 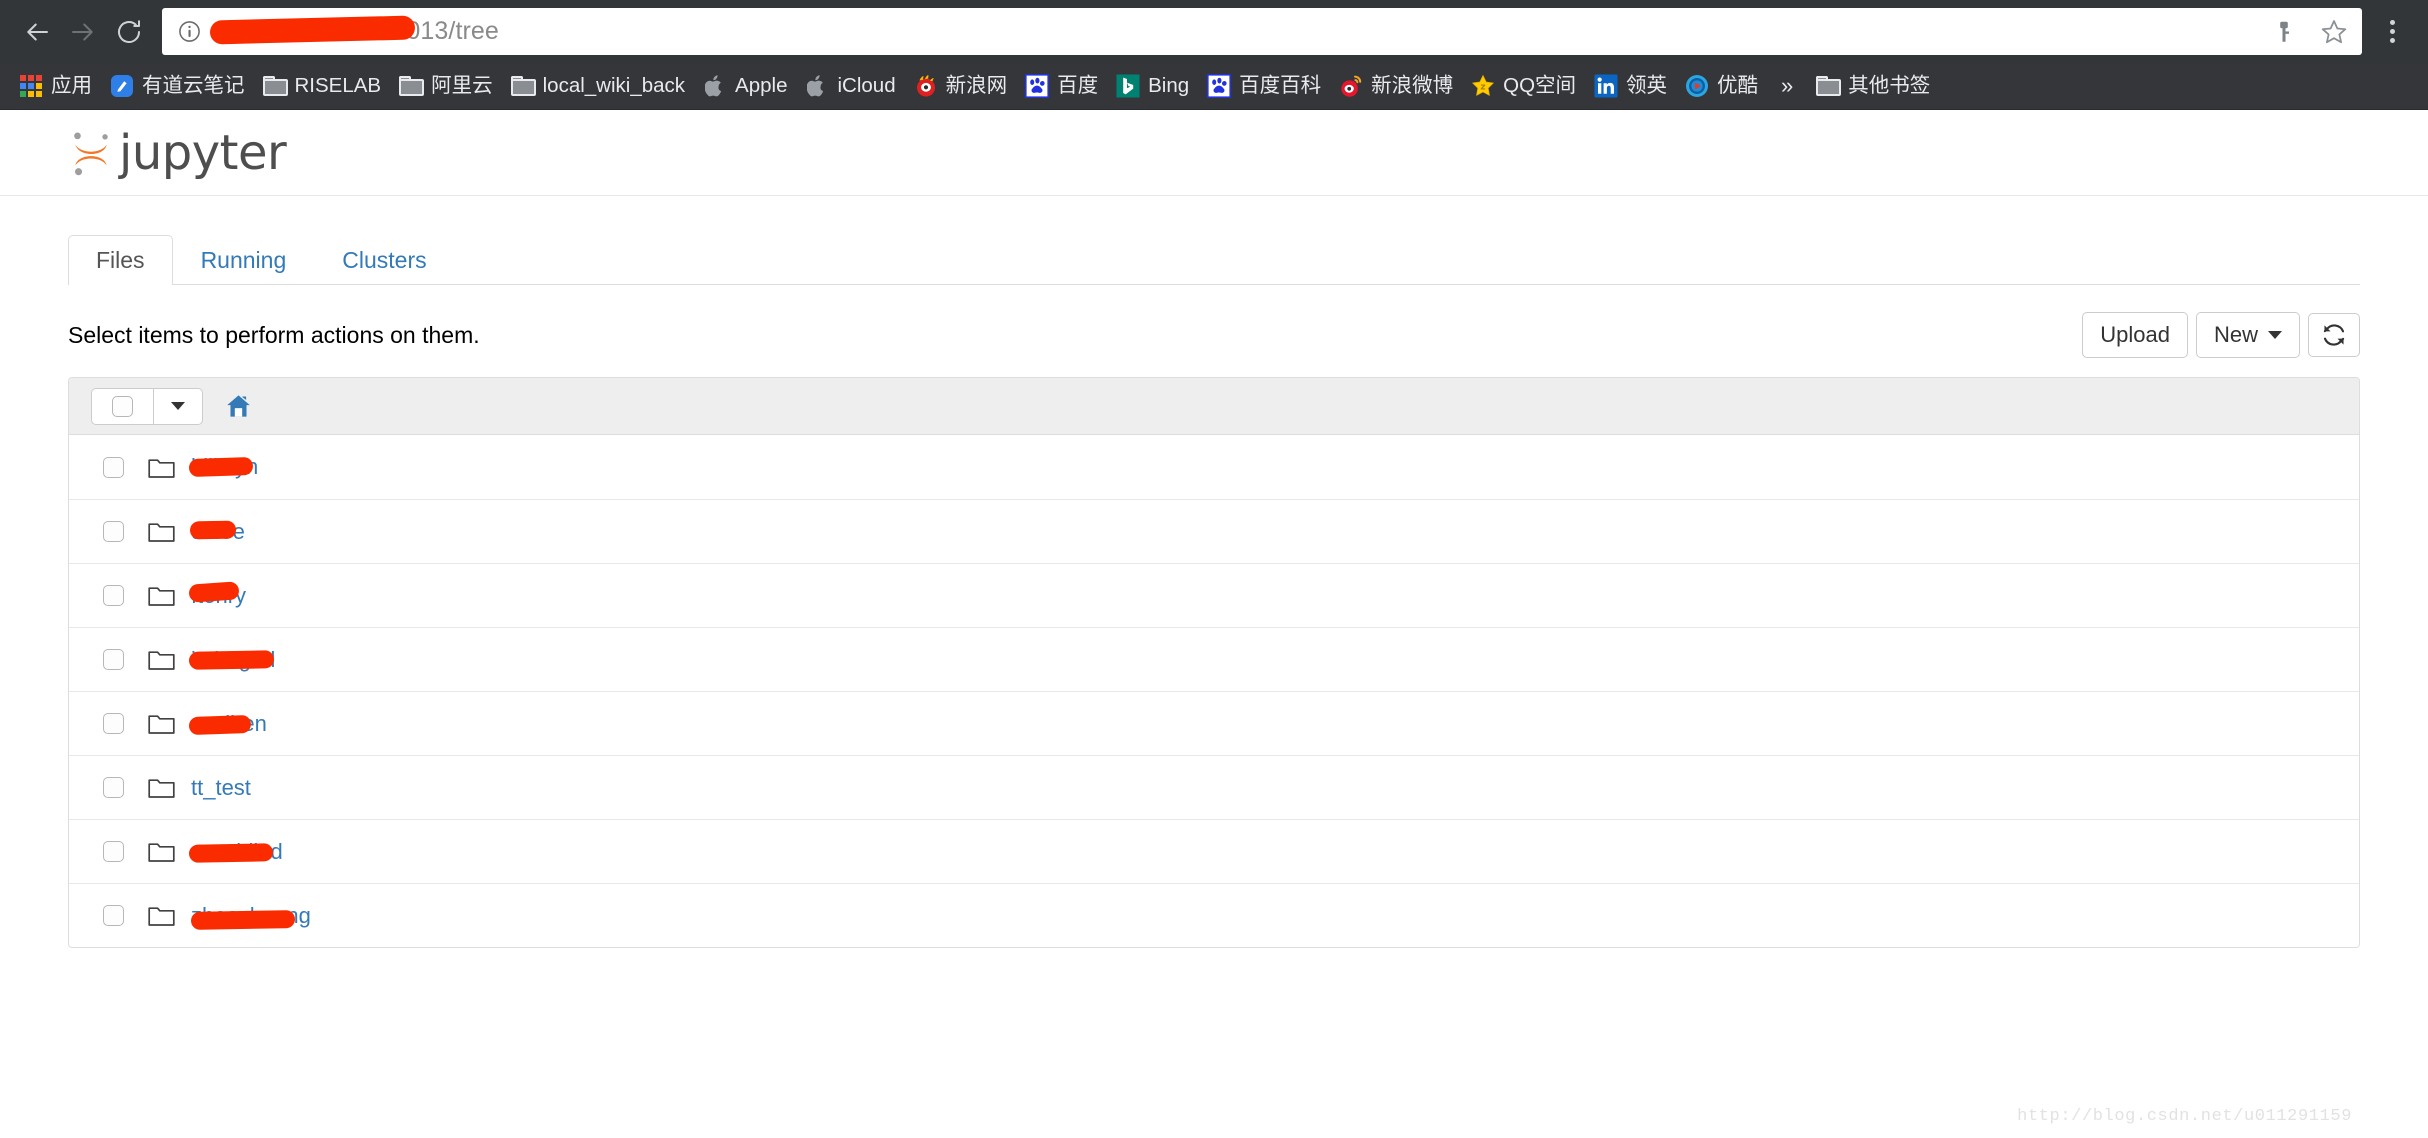 What do you see at coordinates (1738, 85) in the screenshot?
I see `bookmark-label: 优酷` at bounding box center [1738, 85].